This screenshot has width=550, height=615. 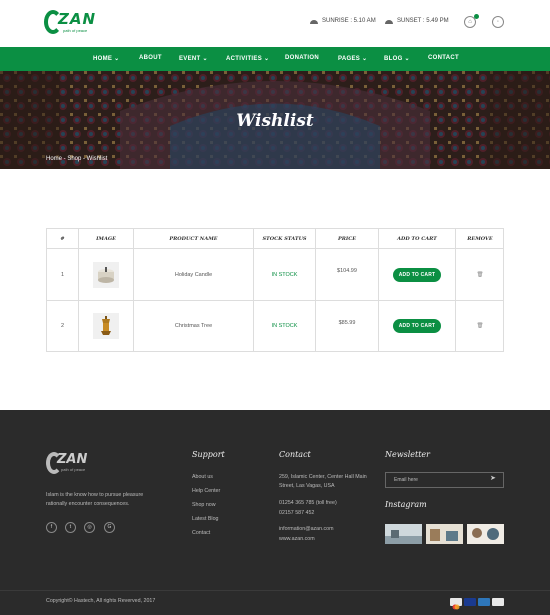 What do you see at coordinates (314, 21) in the screenshot?
I see `sunrise-icon` at bounding box center [314, 21].